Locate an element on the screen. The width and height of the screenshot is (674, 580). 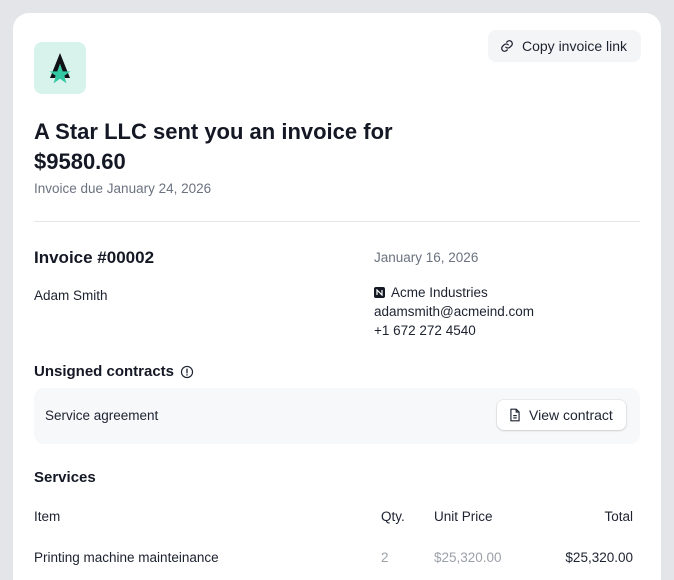
contract-name: Service agreement is located at coordinates (102, 415).